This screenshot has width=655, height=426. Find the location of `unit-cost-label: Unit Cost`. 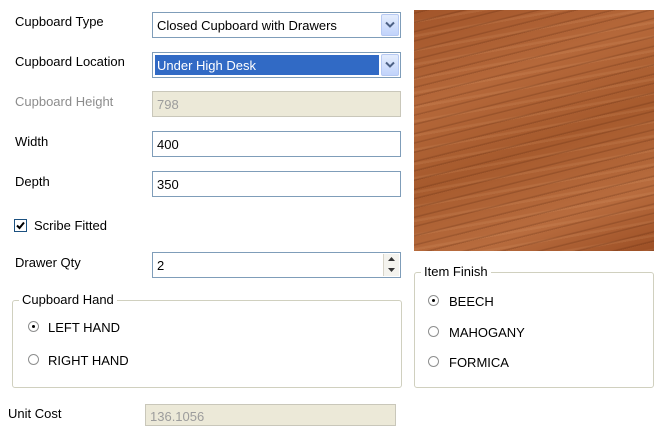

unit-cost-label: Unit Cost is located at coordinates (35, 413).